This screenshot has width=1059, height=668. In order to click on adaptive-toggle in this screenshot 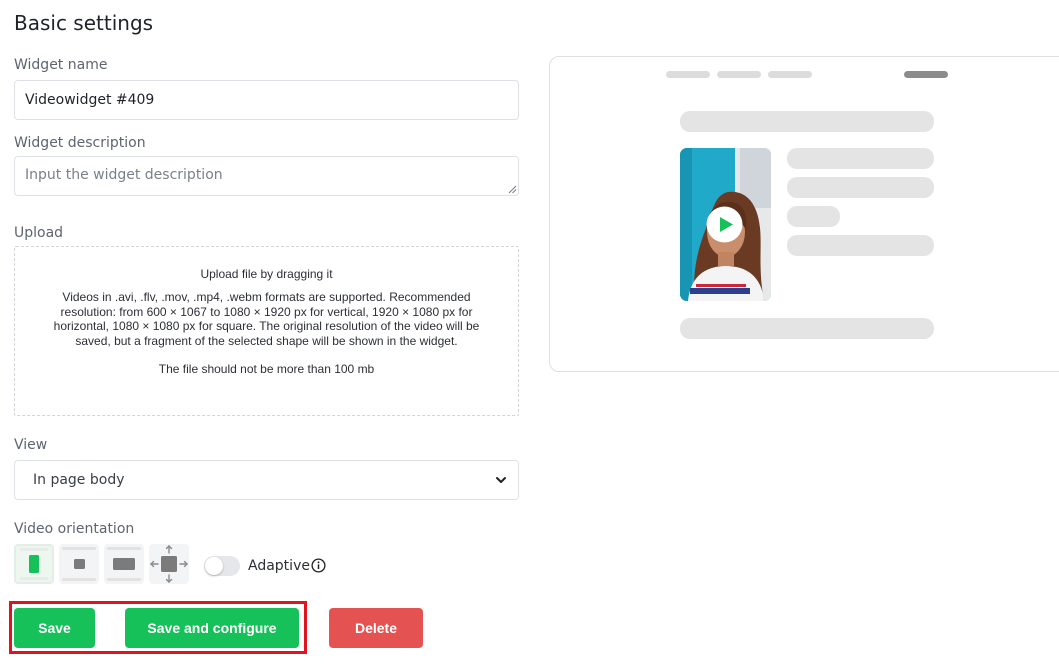, I will do `click(222, 566)`.